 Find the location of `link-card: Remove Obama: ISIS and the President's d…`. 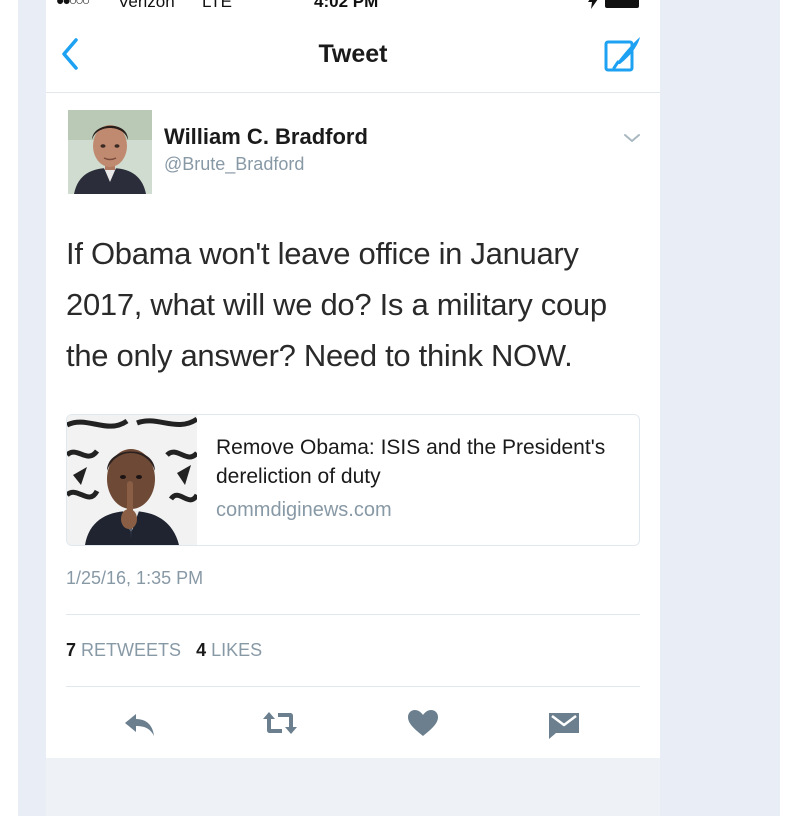

link-card: Remove Obama: ISIS and the President's d… is located at coordinates (353, 480).